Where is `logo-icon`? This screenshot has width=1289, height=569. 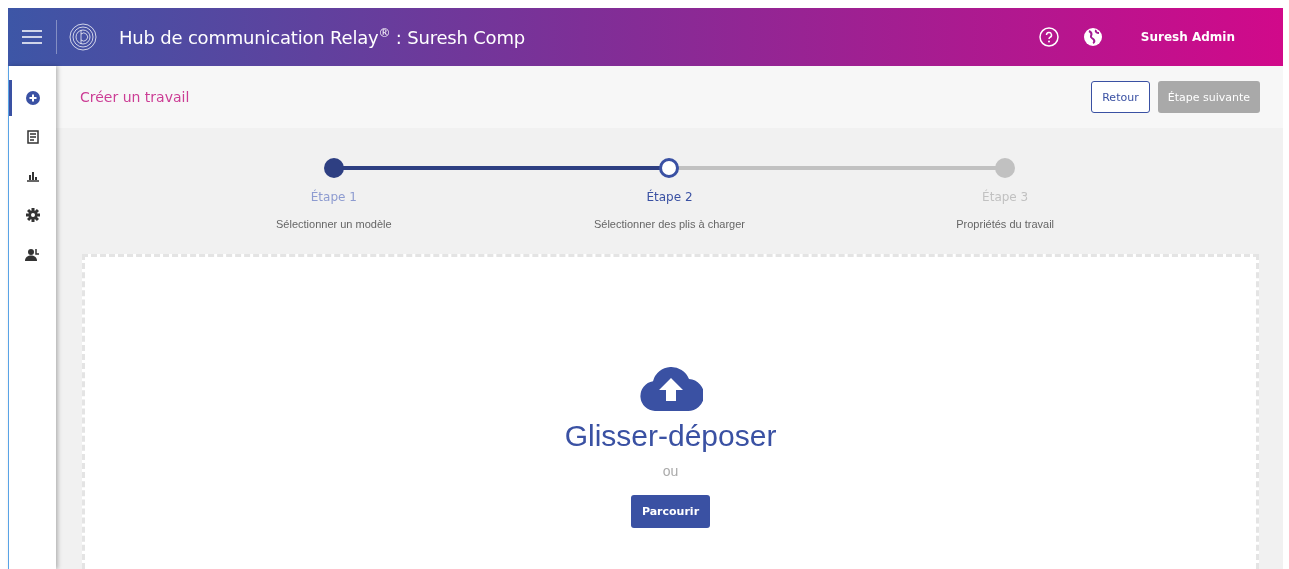
logo-icon is located at coordinates (83, 37).